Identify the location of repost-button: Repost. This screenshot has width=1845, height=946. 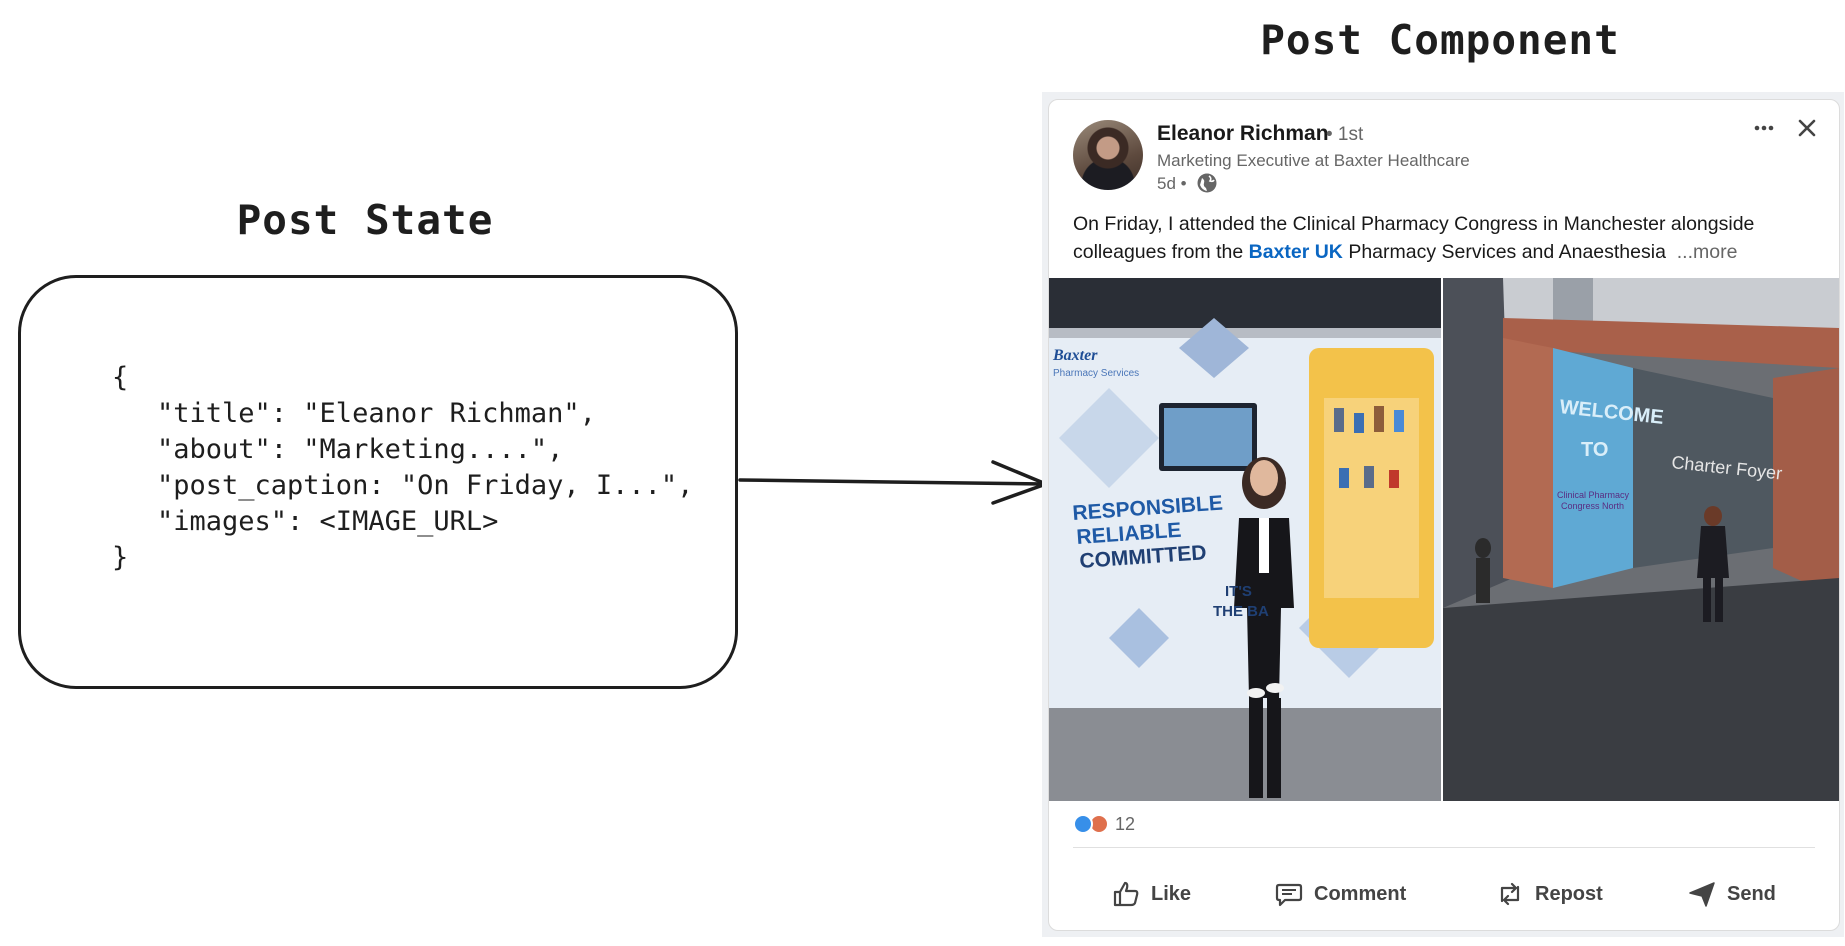
(1549, 894).